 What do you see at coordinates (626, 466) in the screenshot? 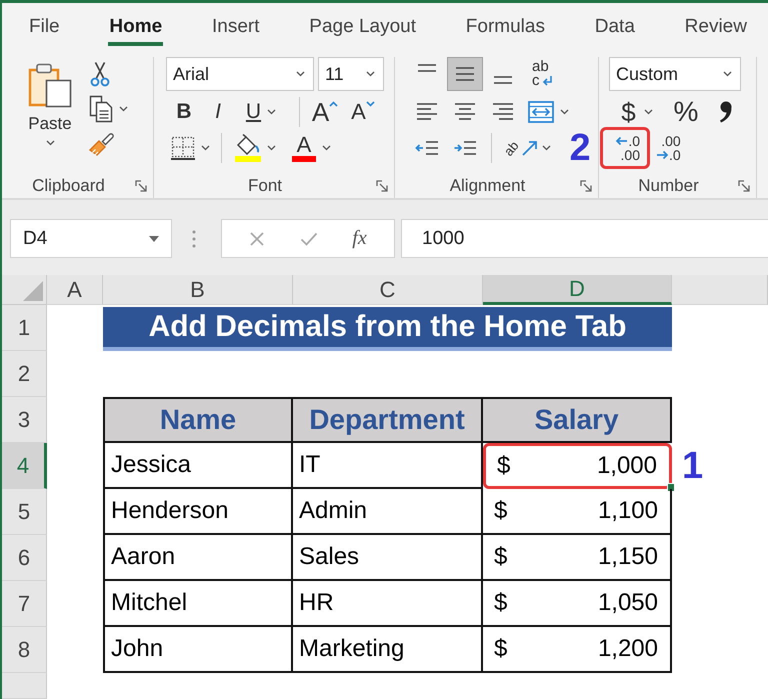
I see `salary-amount: 1,000` at bounding box center [626, 466].